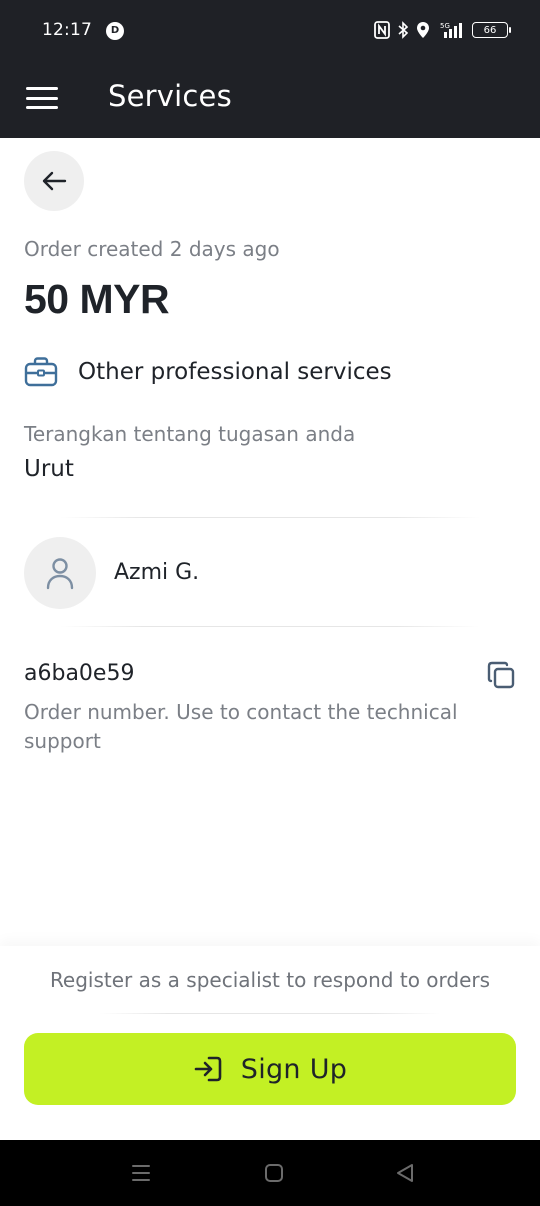 Image resolution: width=540 pixels, height=1206 pixels. What do you see at coordinates (190, 434) in the screenshot?
I see `description-label: Terangkan tentang tugasan anda` at bounding box center [190, 434].